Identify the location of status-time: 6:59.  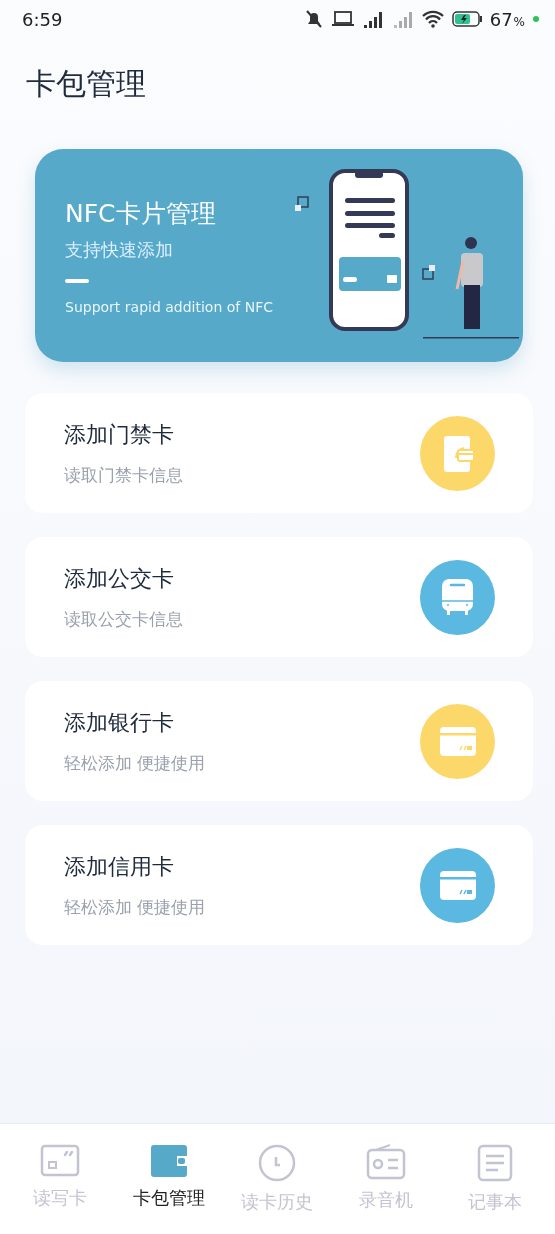
(43, 19).